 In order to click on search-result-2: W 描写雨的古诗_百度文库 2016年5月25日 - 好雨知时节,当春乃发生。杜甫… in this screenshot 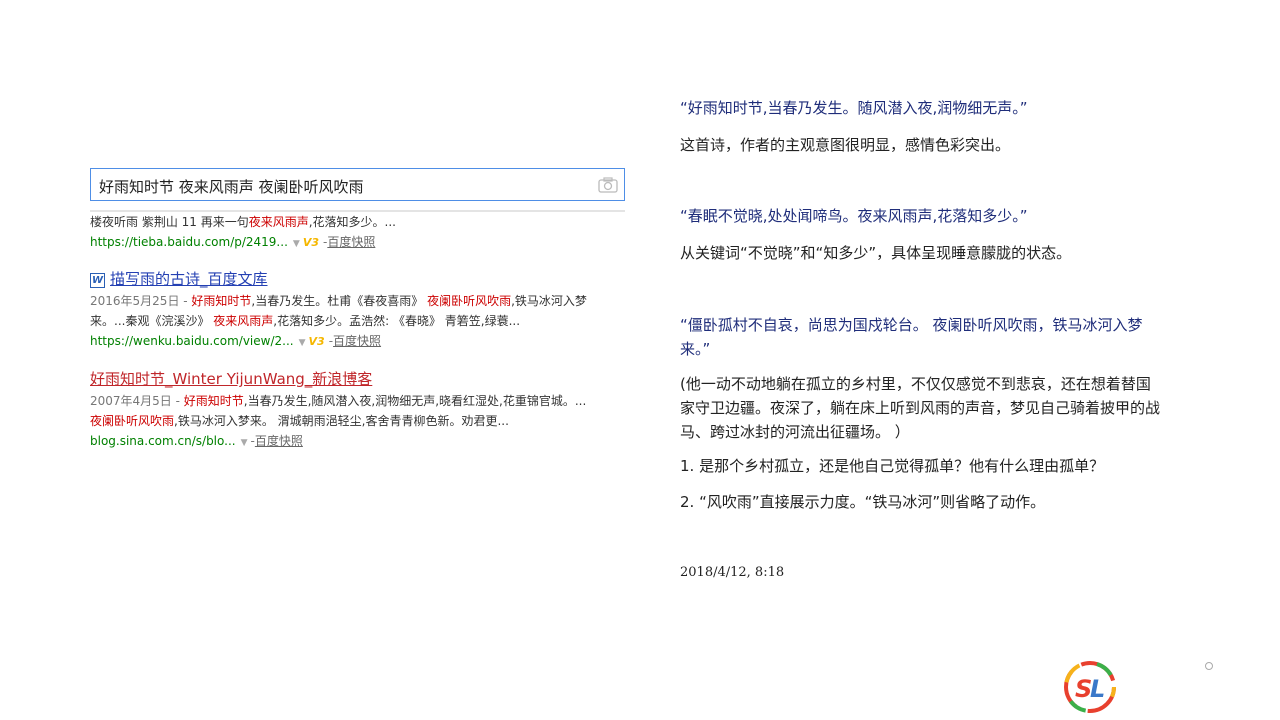, I will do `click(360, 310)`.